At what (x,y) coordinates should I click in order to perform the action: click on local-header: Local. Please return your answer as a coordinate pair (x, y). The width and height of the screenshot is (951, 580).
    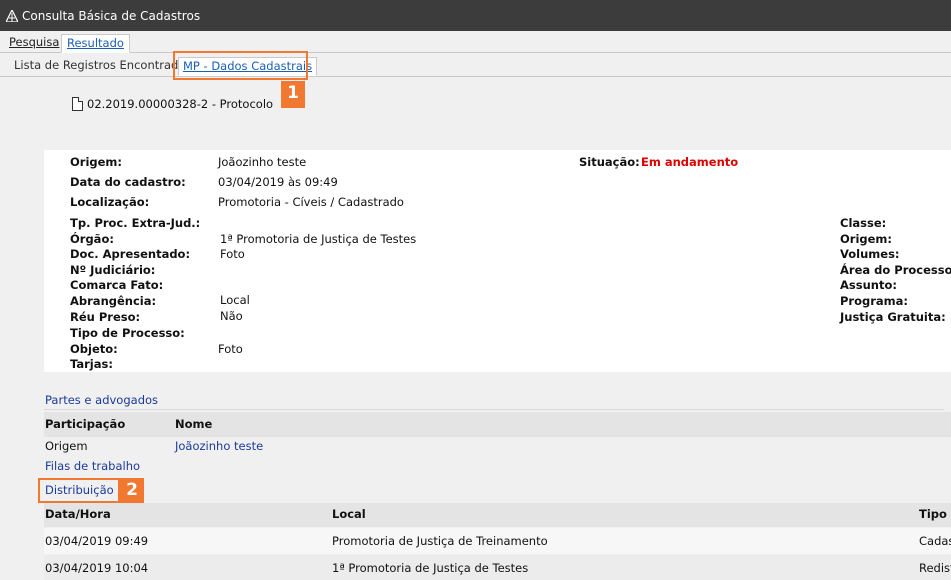
    Looking at the image, I should click on (349, 514).